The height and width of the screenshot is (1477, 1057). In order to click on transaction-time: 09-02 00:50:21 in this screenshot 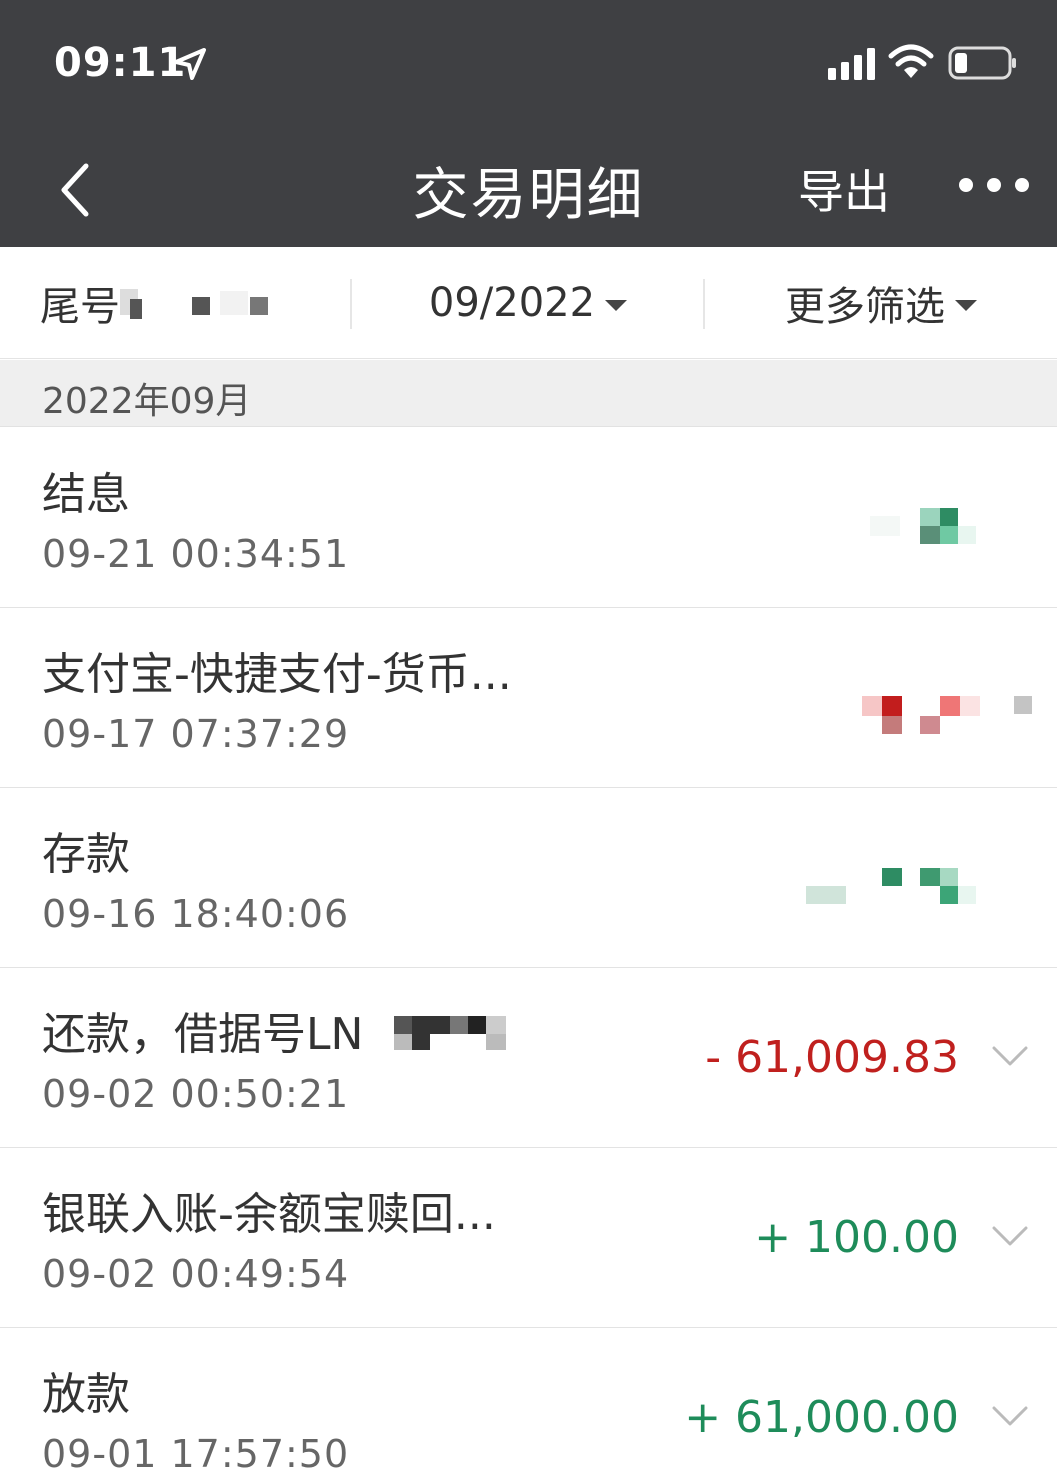, I will do `click(196, 1094)`.